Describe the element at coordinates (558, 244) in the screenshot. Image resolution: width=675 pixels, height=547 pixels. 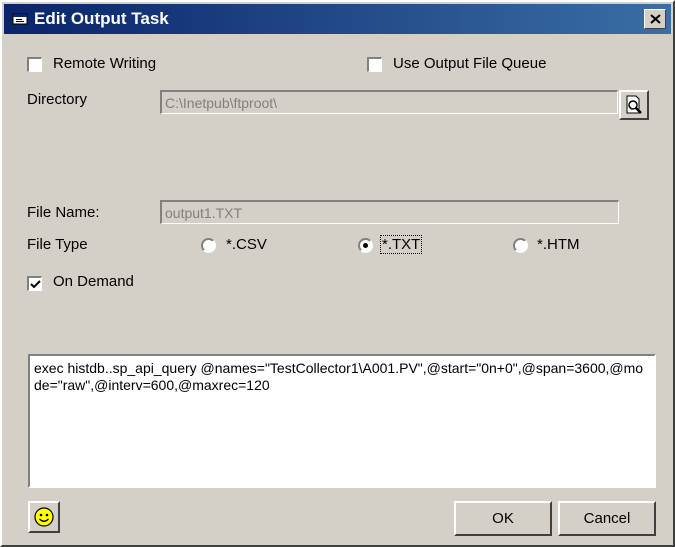
I see `file-type-htm-label: *.HTM` at that location.